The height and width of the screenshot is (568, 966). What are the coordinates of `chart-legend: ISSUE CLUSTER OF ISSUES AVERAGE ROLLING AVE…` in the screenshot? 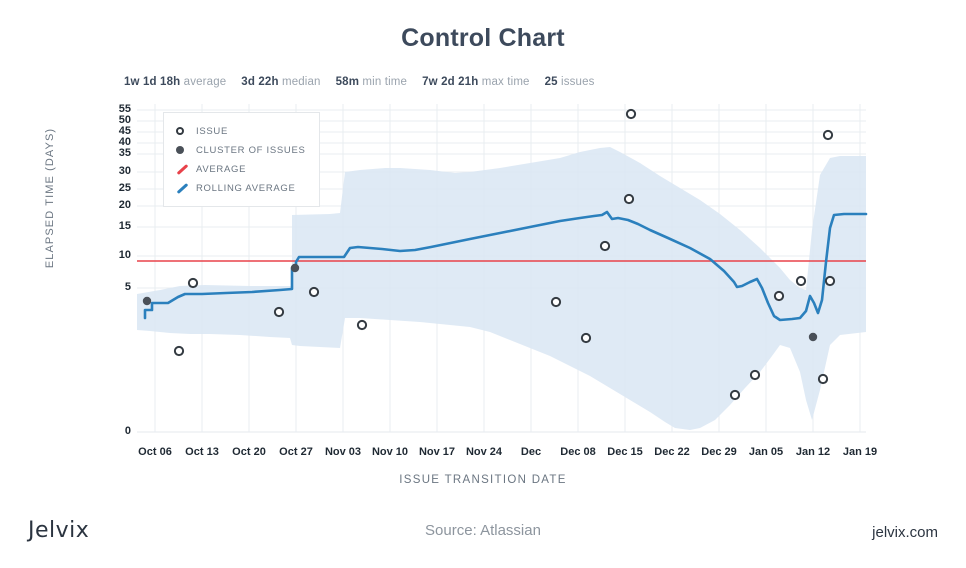 It's located at (241, 159).